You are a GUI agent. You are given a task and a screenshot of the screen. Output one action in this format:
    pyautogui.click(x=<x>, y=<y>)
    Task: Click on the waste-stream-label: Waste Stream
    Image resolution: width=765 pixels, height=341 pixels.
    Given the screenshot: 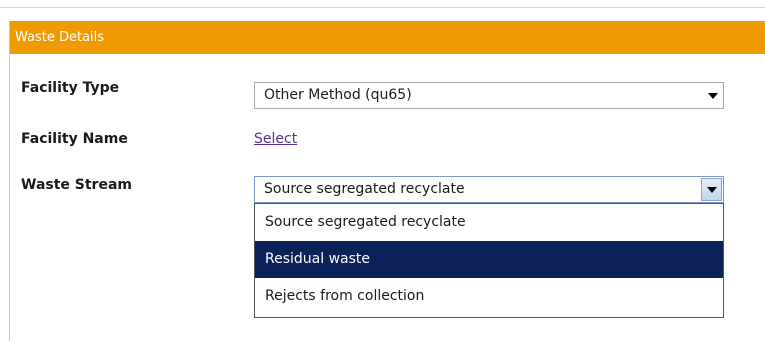 What is the action you would take?
    pyautogui.click(x=76, y=185)
    